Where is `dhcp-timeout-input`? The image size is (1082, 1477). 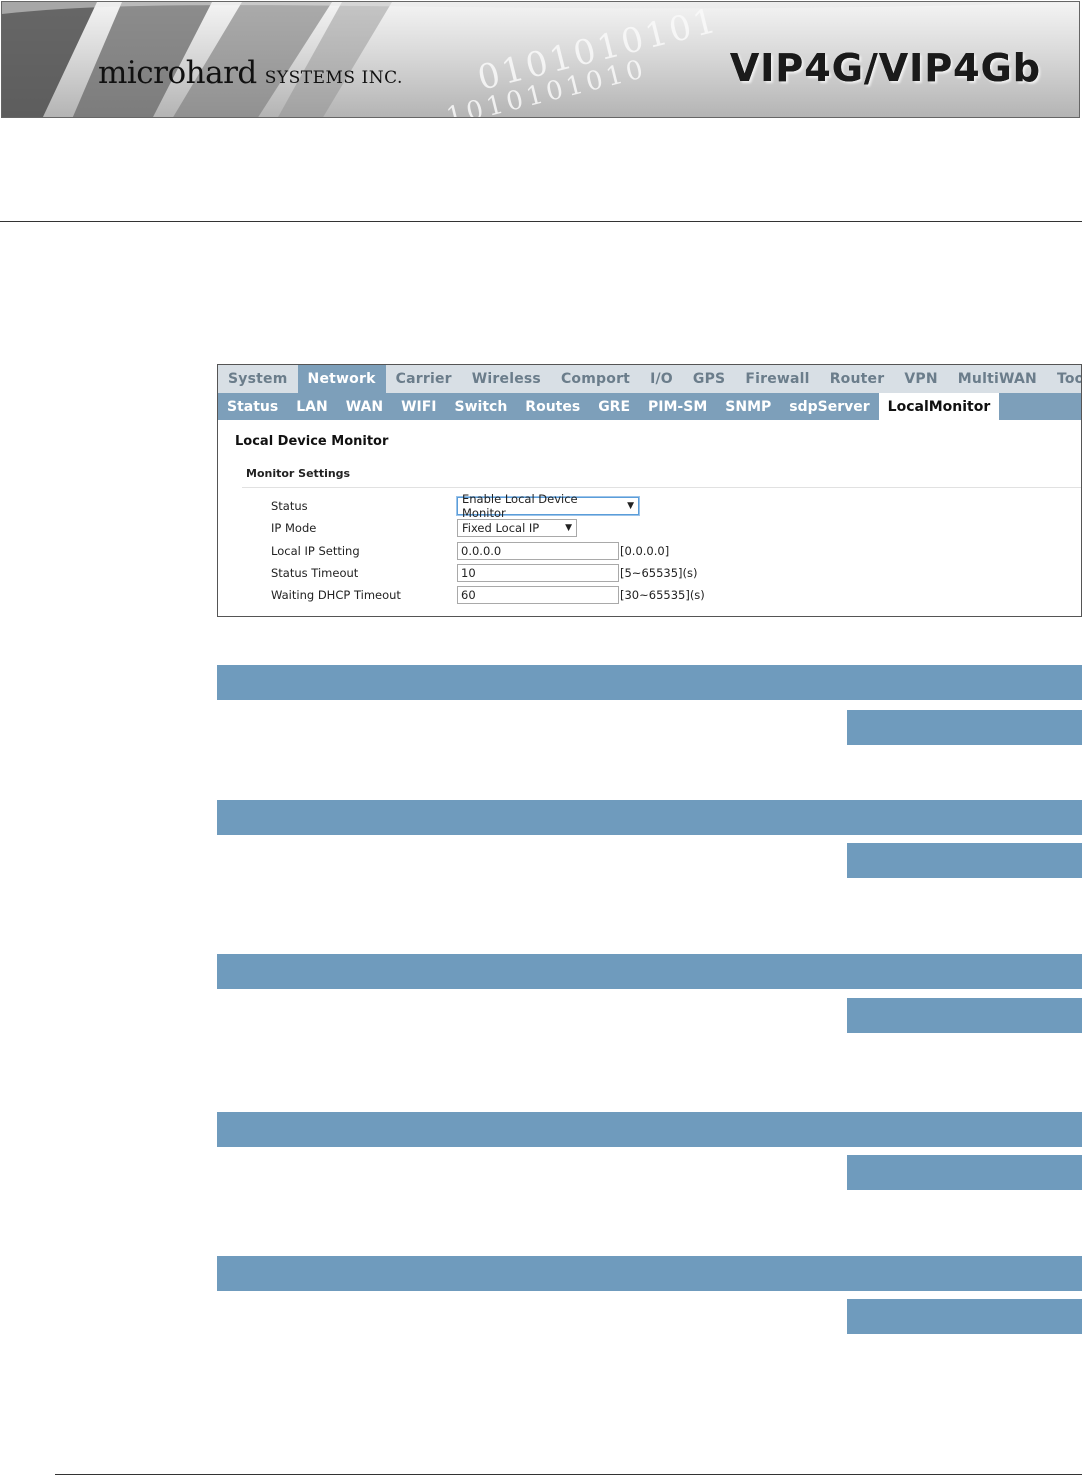 dhcp-timeout-input is located at coordinates (538, 595).